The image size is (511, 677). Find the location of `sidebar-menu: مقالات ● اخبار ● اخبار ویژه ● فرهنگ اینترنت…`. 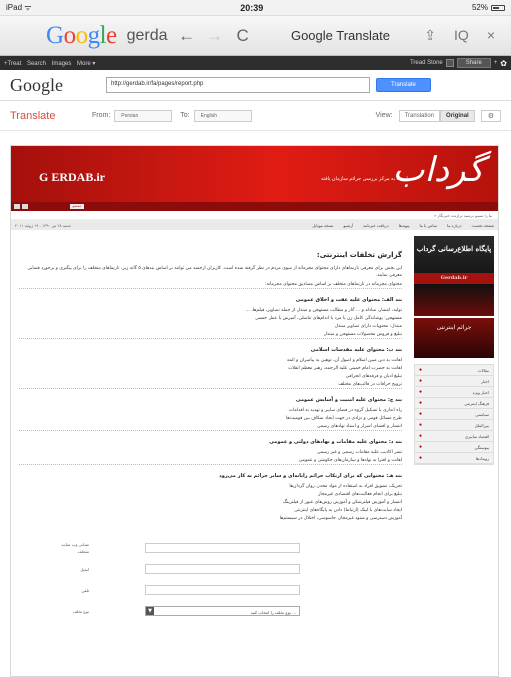

sidebar-menu: مقالات ● اخبار ● اخبار ویژه ● فرهنگ اینترنت… is located at coordinates (454, 414).